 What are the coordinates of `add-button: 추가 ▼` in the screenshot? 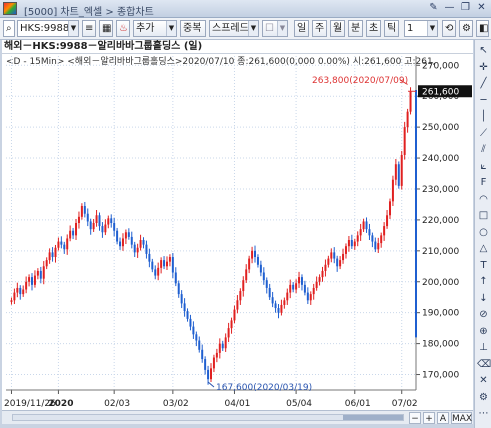 It's located at (155, 28).